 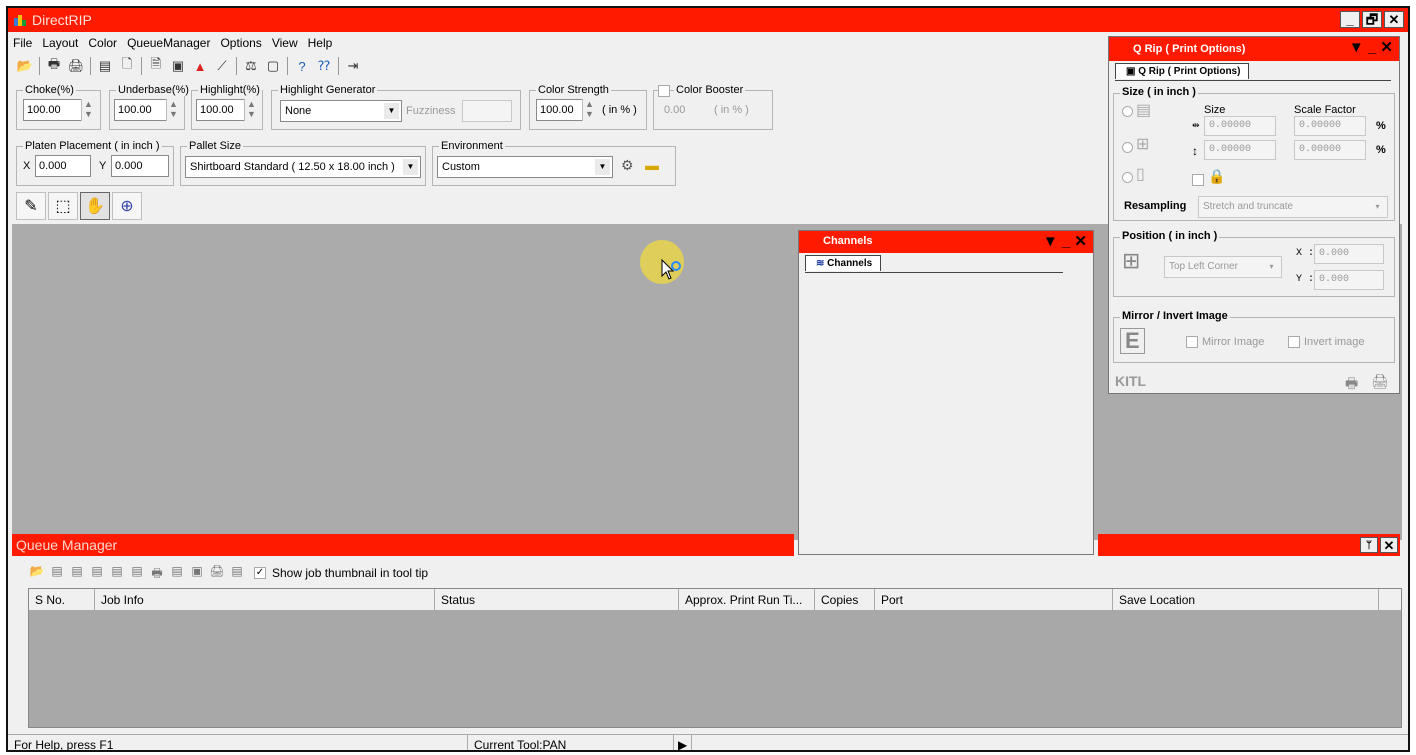 I want to click on brand-logo: KITL, so click(x=1131, y=381).